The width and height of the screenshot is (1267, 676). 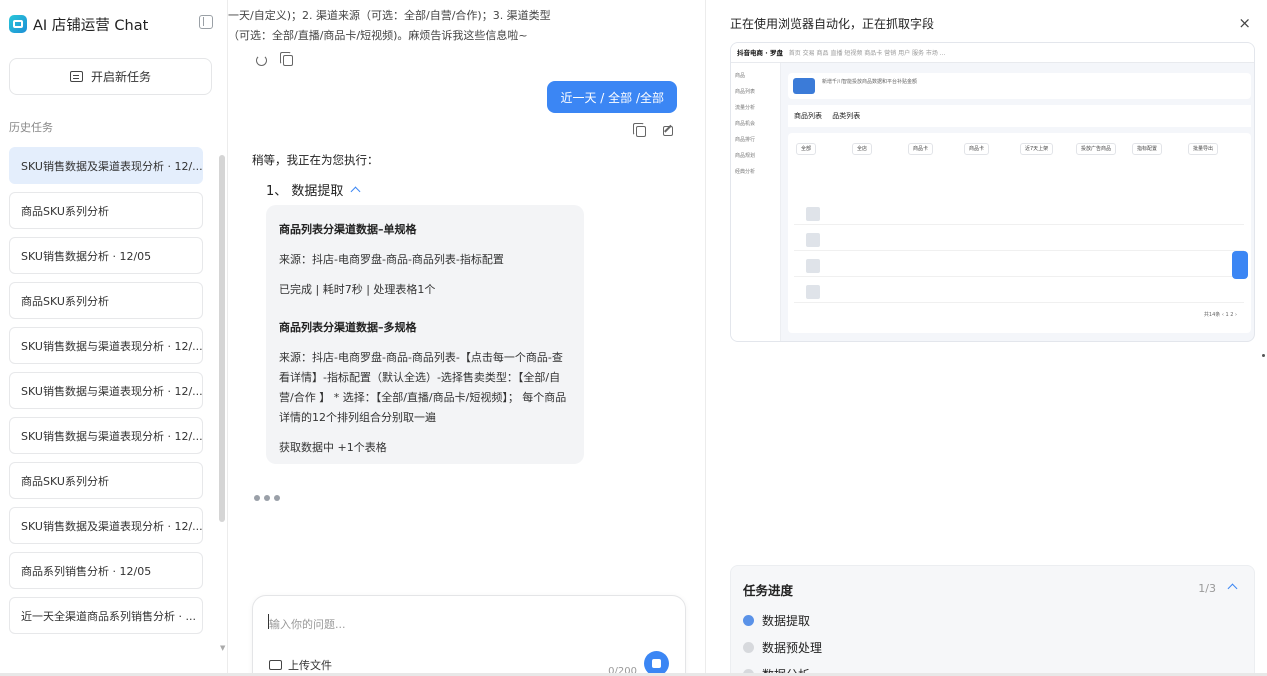 What do you see at coordinates (31, 127) in the screenshot?
I see `history-label: 历史任务` at bounding box center [31, 127].